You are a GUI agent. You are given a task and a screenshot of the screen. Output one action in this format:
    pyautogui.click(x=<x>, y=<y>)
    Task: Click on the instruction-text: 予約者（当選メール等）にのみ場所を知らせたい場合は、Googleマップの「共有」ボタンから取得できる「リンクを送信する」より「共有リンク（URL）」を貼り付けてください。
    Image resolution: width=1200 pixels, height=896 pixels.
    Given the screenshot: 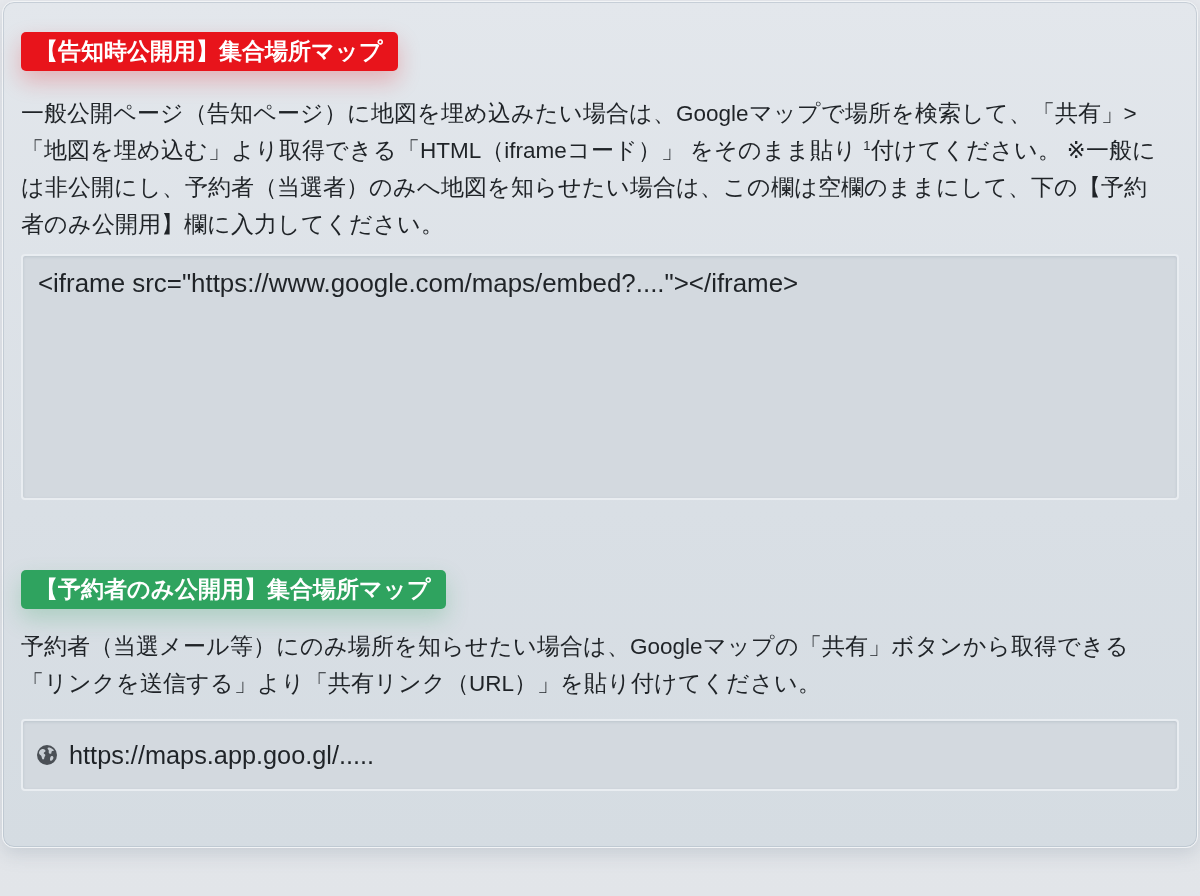 What is the action you would take?
    pyautogui.click(x=575, y=665)
    